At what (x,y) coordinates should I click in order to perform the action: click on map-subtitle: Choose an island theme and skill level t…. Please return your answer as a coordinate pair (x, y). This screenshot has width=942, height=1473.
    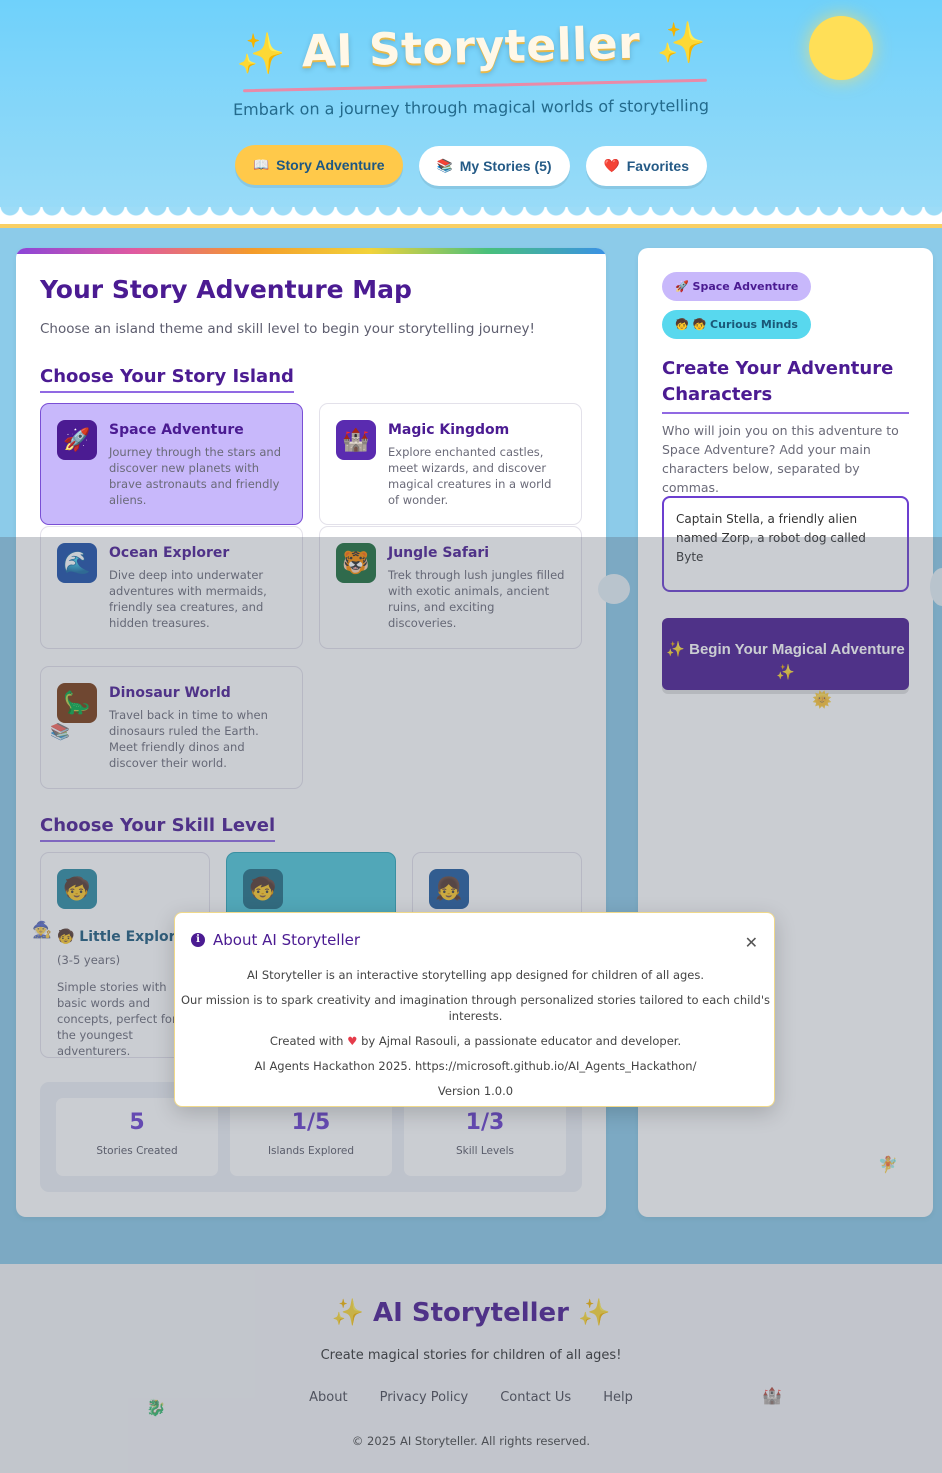
    Looking at the image, I should click on (287, 329).